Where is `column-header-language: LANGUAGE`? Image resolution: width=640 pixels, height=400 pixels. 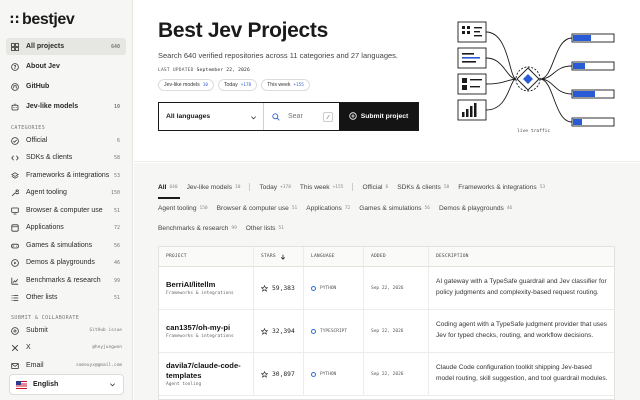 column-header-language: LANGUAGE is located at coordinates (334, 256).